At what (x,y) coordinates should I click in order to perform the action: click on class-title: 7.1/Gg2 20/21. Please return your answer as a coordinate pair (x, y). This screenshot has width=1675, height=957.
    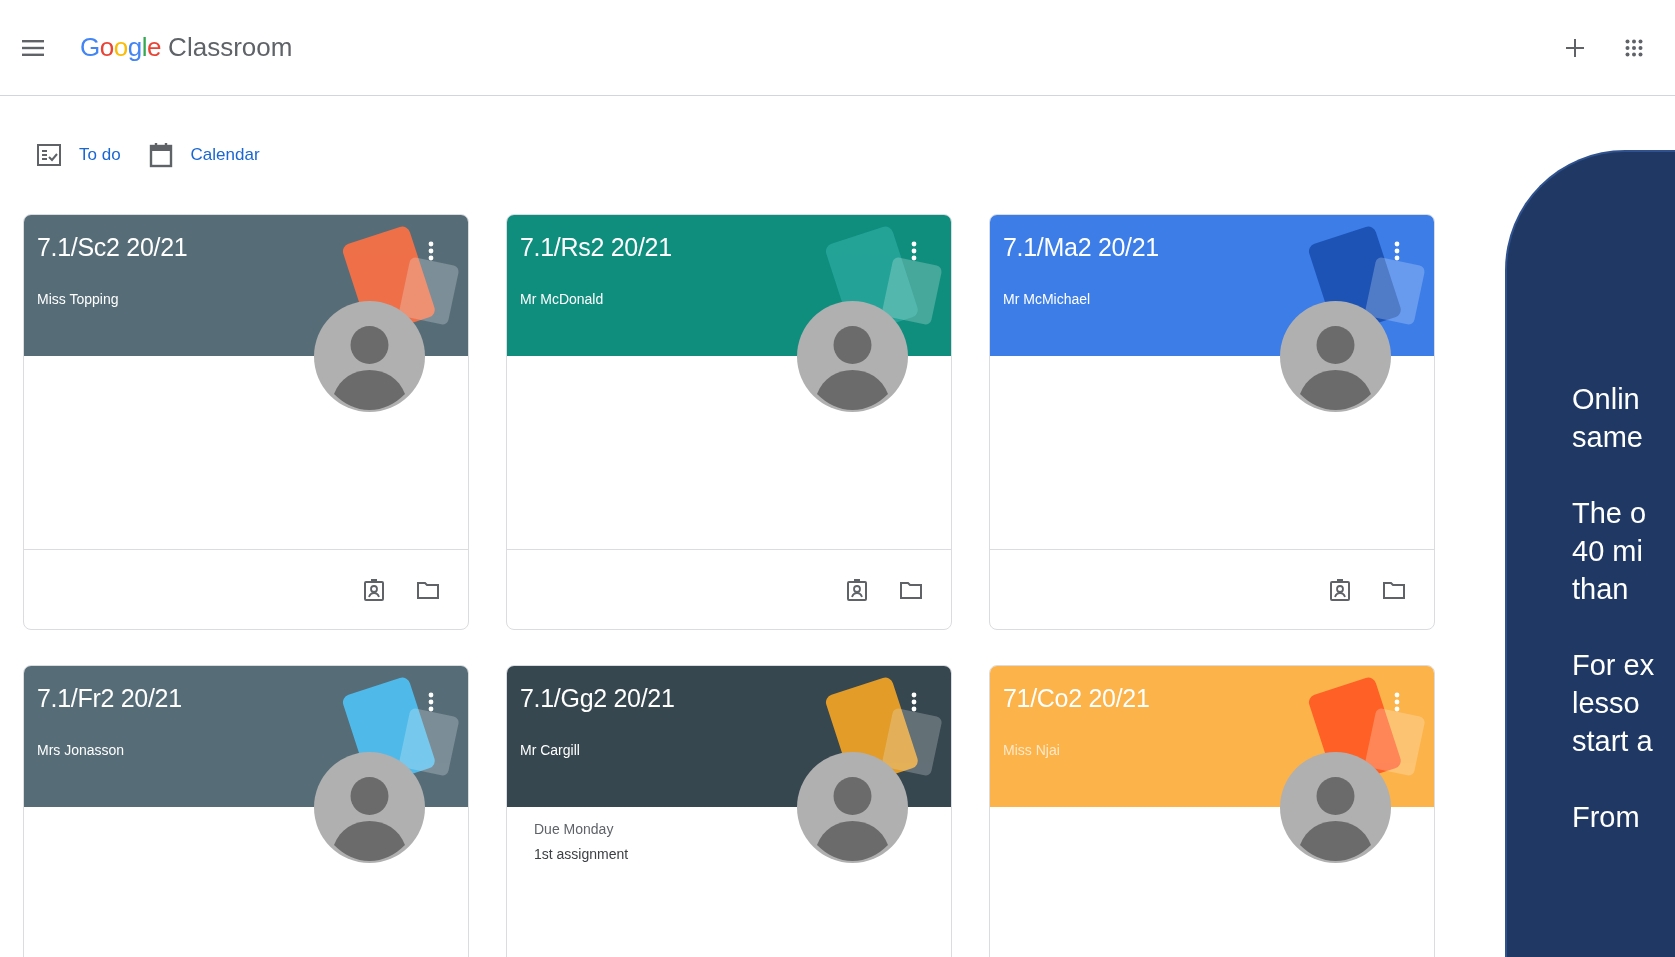
    Looking at the image, I should click on (729, 698).